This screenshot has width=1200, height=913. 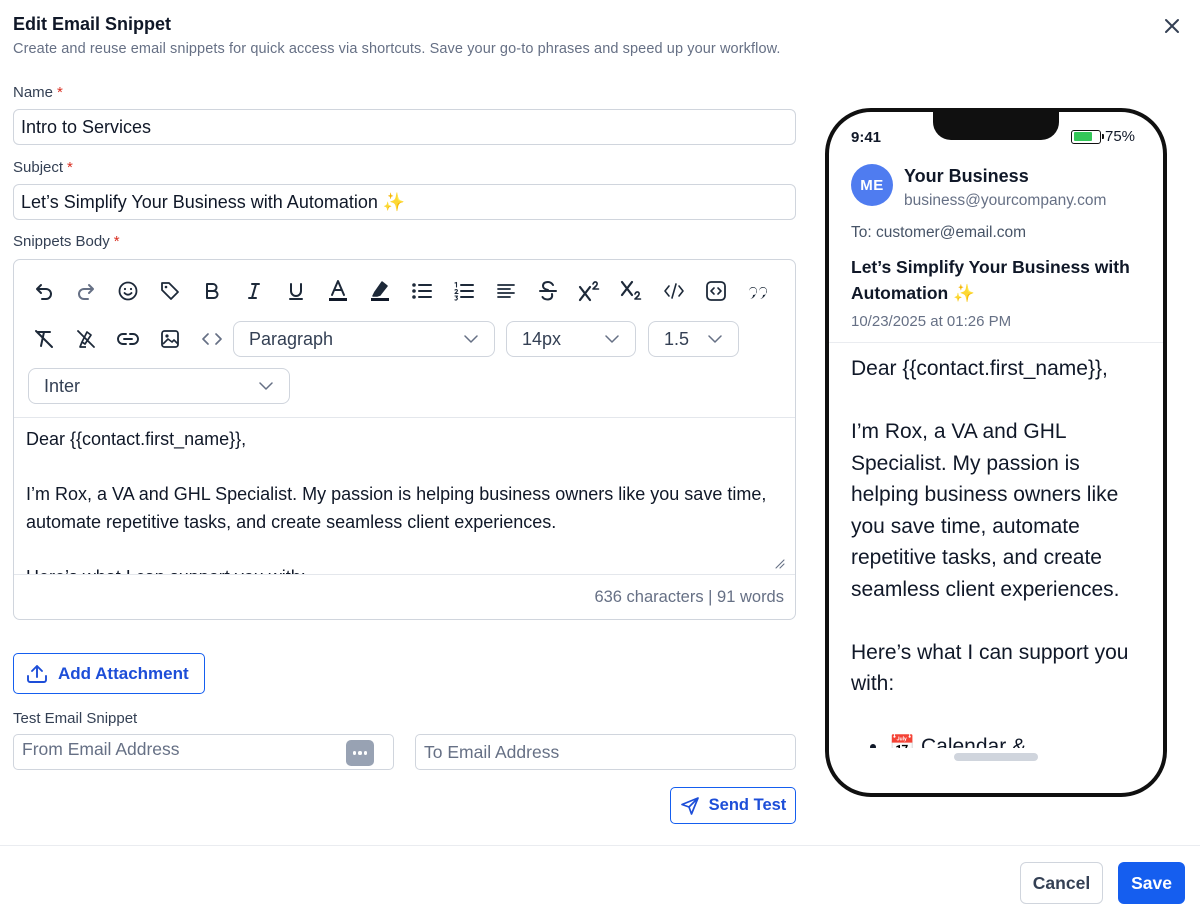 What do you see at coordinates (506, 291) in the screenshot?
I see `align-button` at bounding box center [506, 291].